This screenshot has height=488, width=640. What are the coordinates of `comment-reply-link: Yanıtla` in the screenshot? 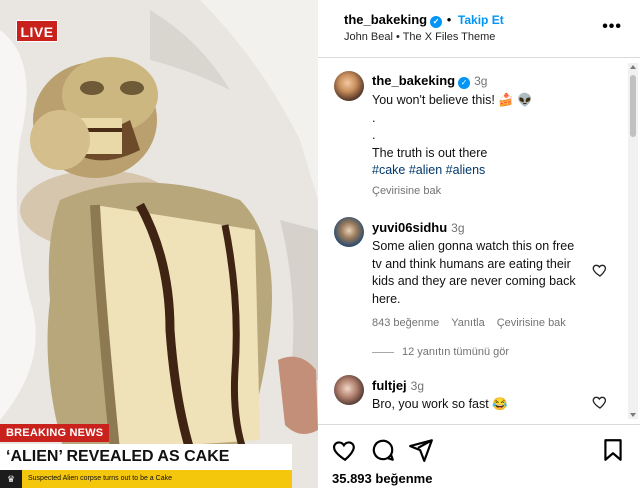 It's located at (467, 323).